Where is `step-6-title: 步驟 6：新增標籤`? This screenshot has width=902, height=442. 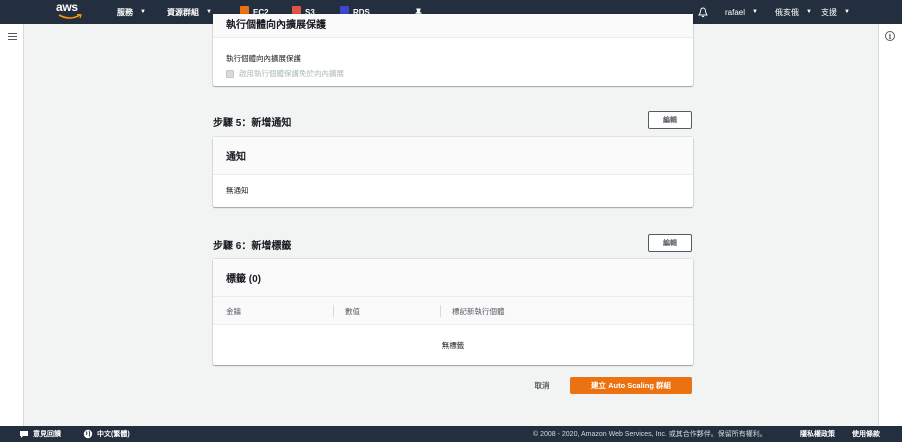 step-6-title: 步驟 6：新增標籤 is located at coordinates (252, 246).